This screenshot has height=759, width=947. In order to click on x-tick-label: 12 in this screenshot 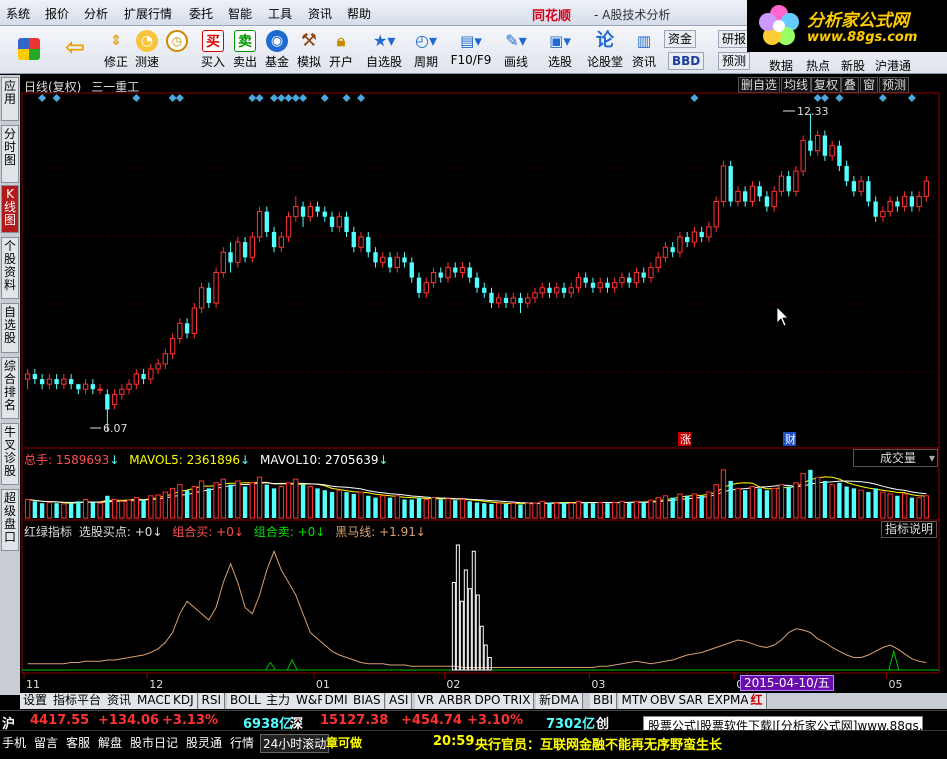, I will do `click(156, 684)`.